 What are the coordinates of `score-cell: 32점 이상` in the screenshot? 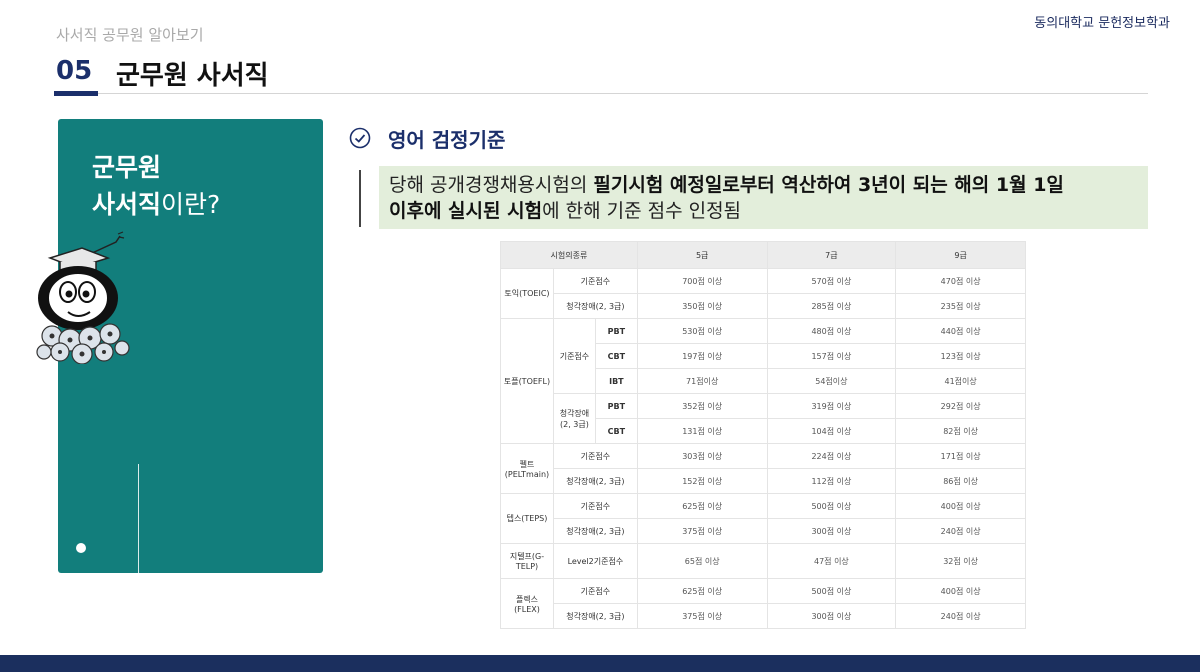 It's located at (960, 561).